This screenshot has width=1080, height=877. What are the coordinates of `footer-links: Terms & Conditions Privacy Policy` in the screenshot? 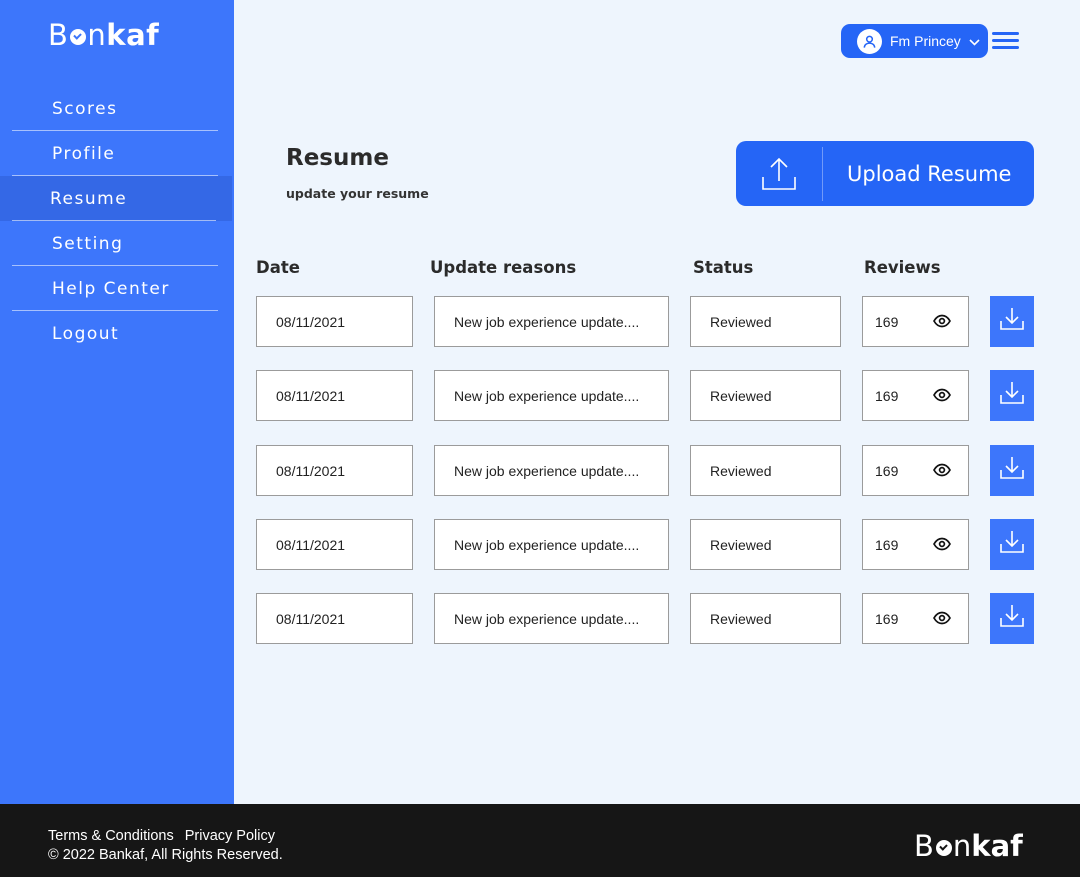 It's located at (161, 836).